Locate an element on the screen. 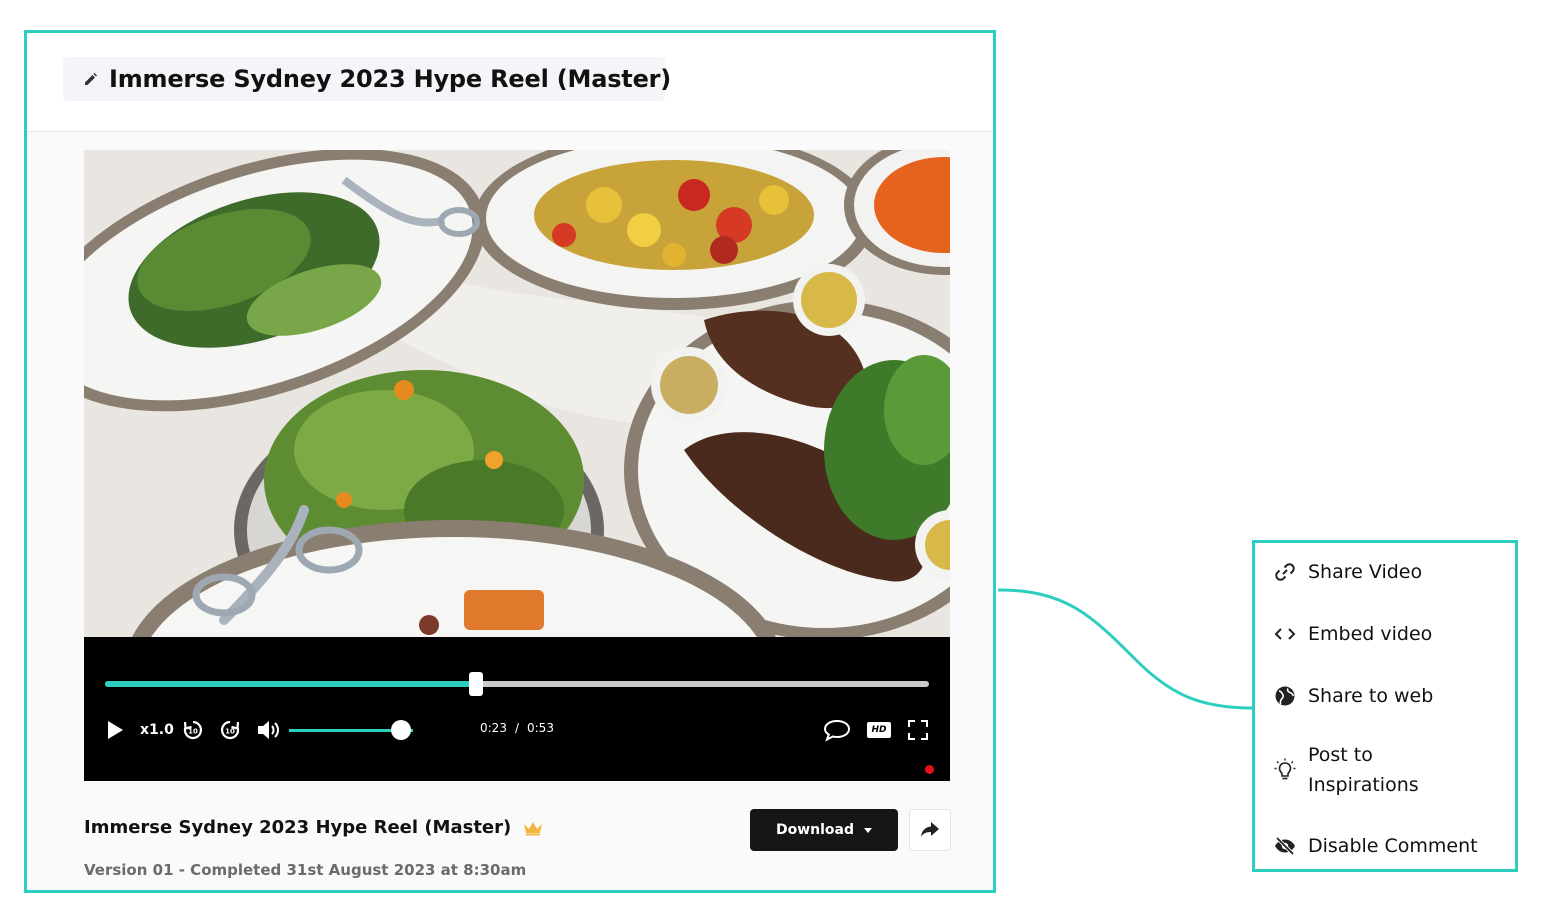 The height and width of the screenshot is (918, 1548). rewind-10-icon: 10 is located at coordinates (193, 730).